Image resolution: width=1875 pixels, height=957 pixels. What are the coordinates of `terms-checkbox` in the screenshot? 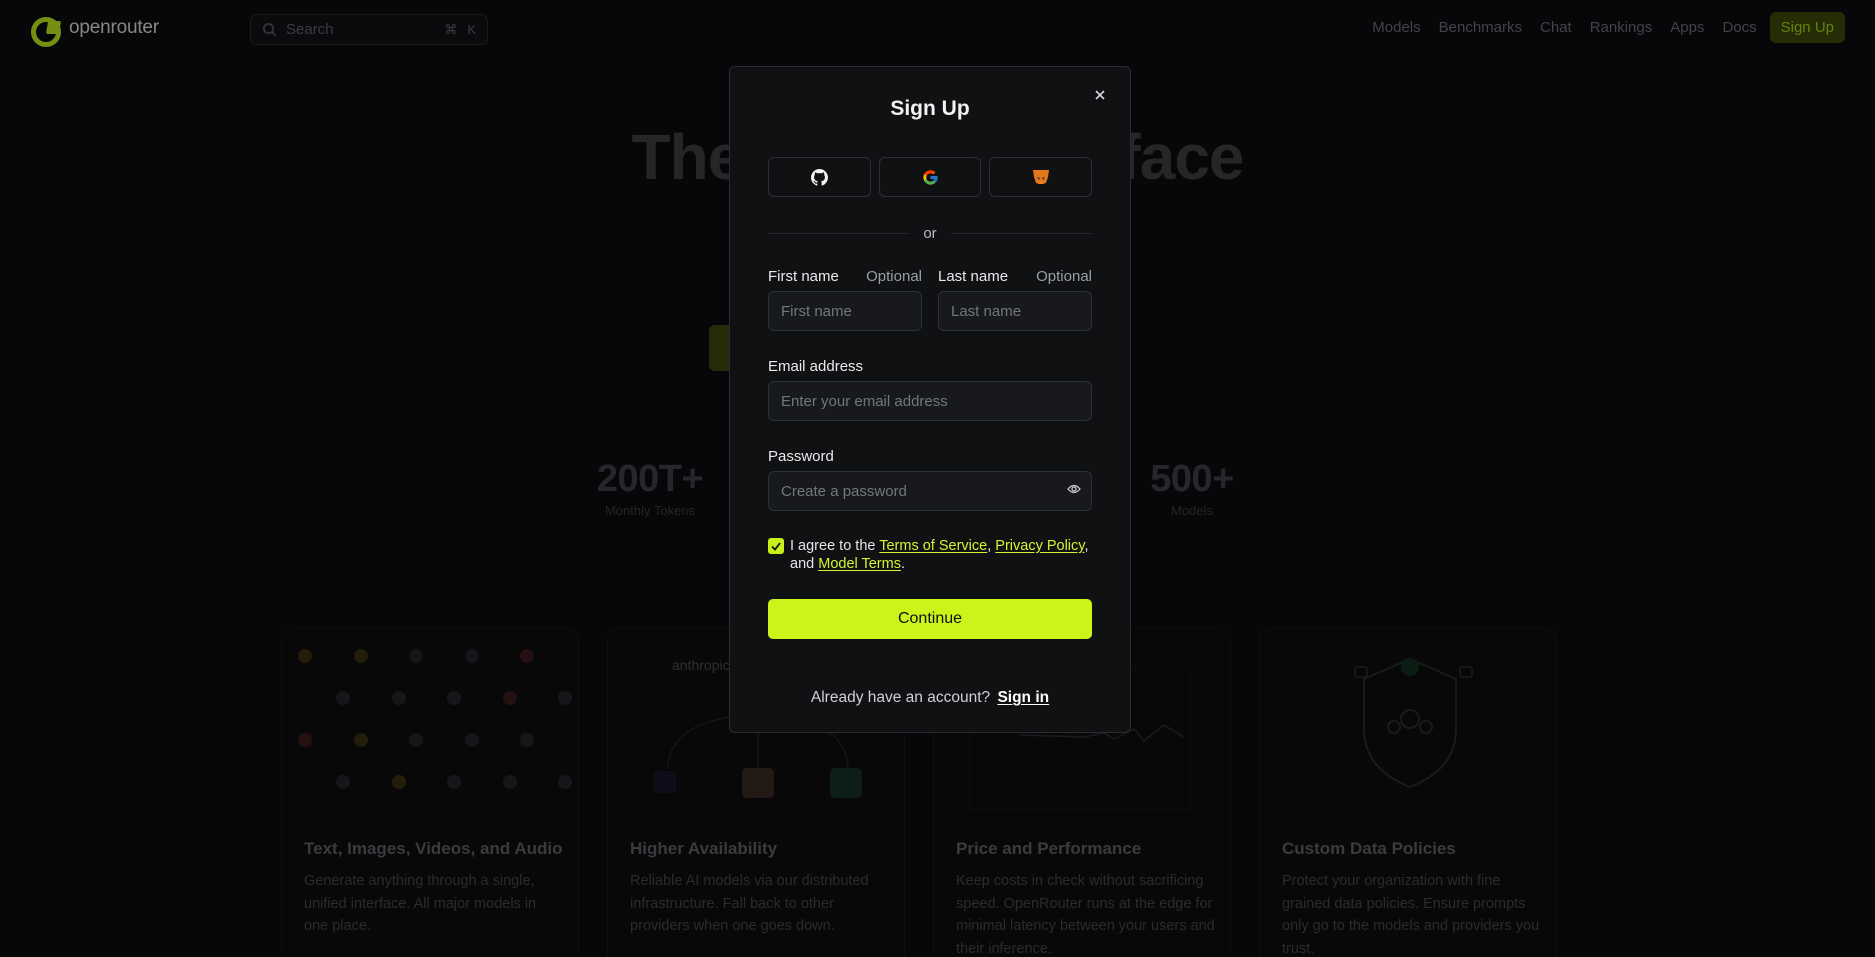 It's located at (776, 546).